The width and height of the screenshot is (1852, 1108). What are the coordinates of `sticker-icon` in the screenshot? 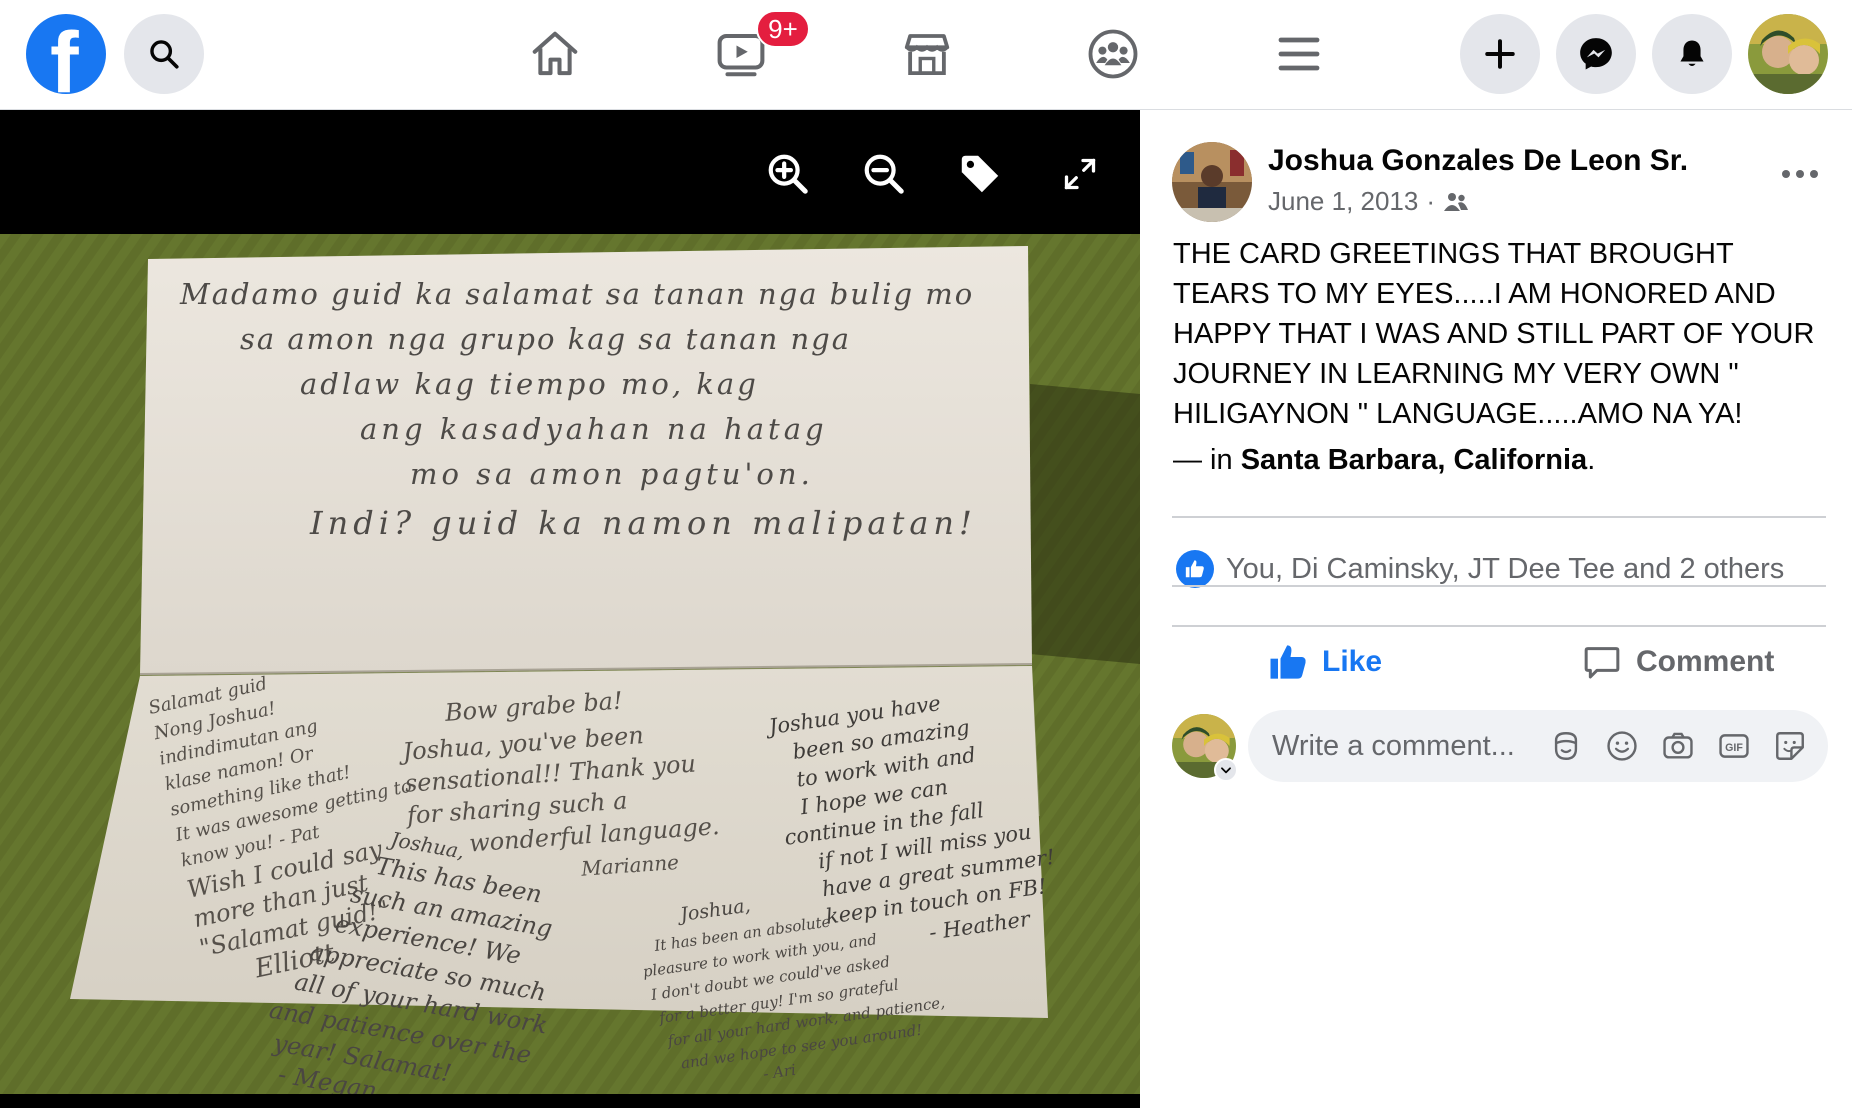 It's located at (1790, 746).